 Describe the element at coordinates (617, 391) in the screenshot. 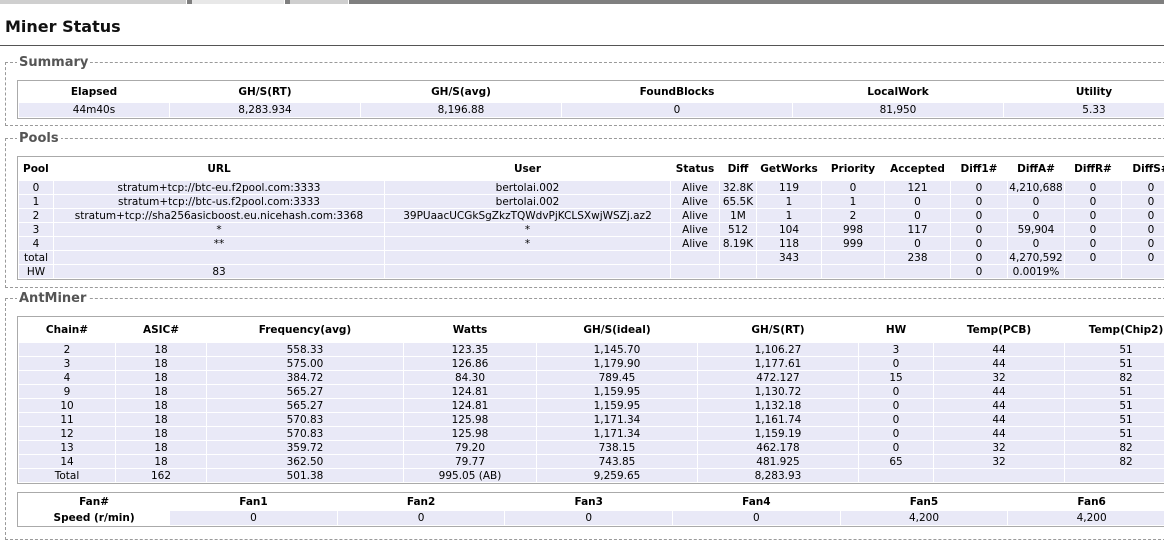

I see `antminer-cell: 1,159.95` at that location.